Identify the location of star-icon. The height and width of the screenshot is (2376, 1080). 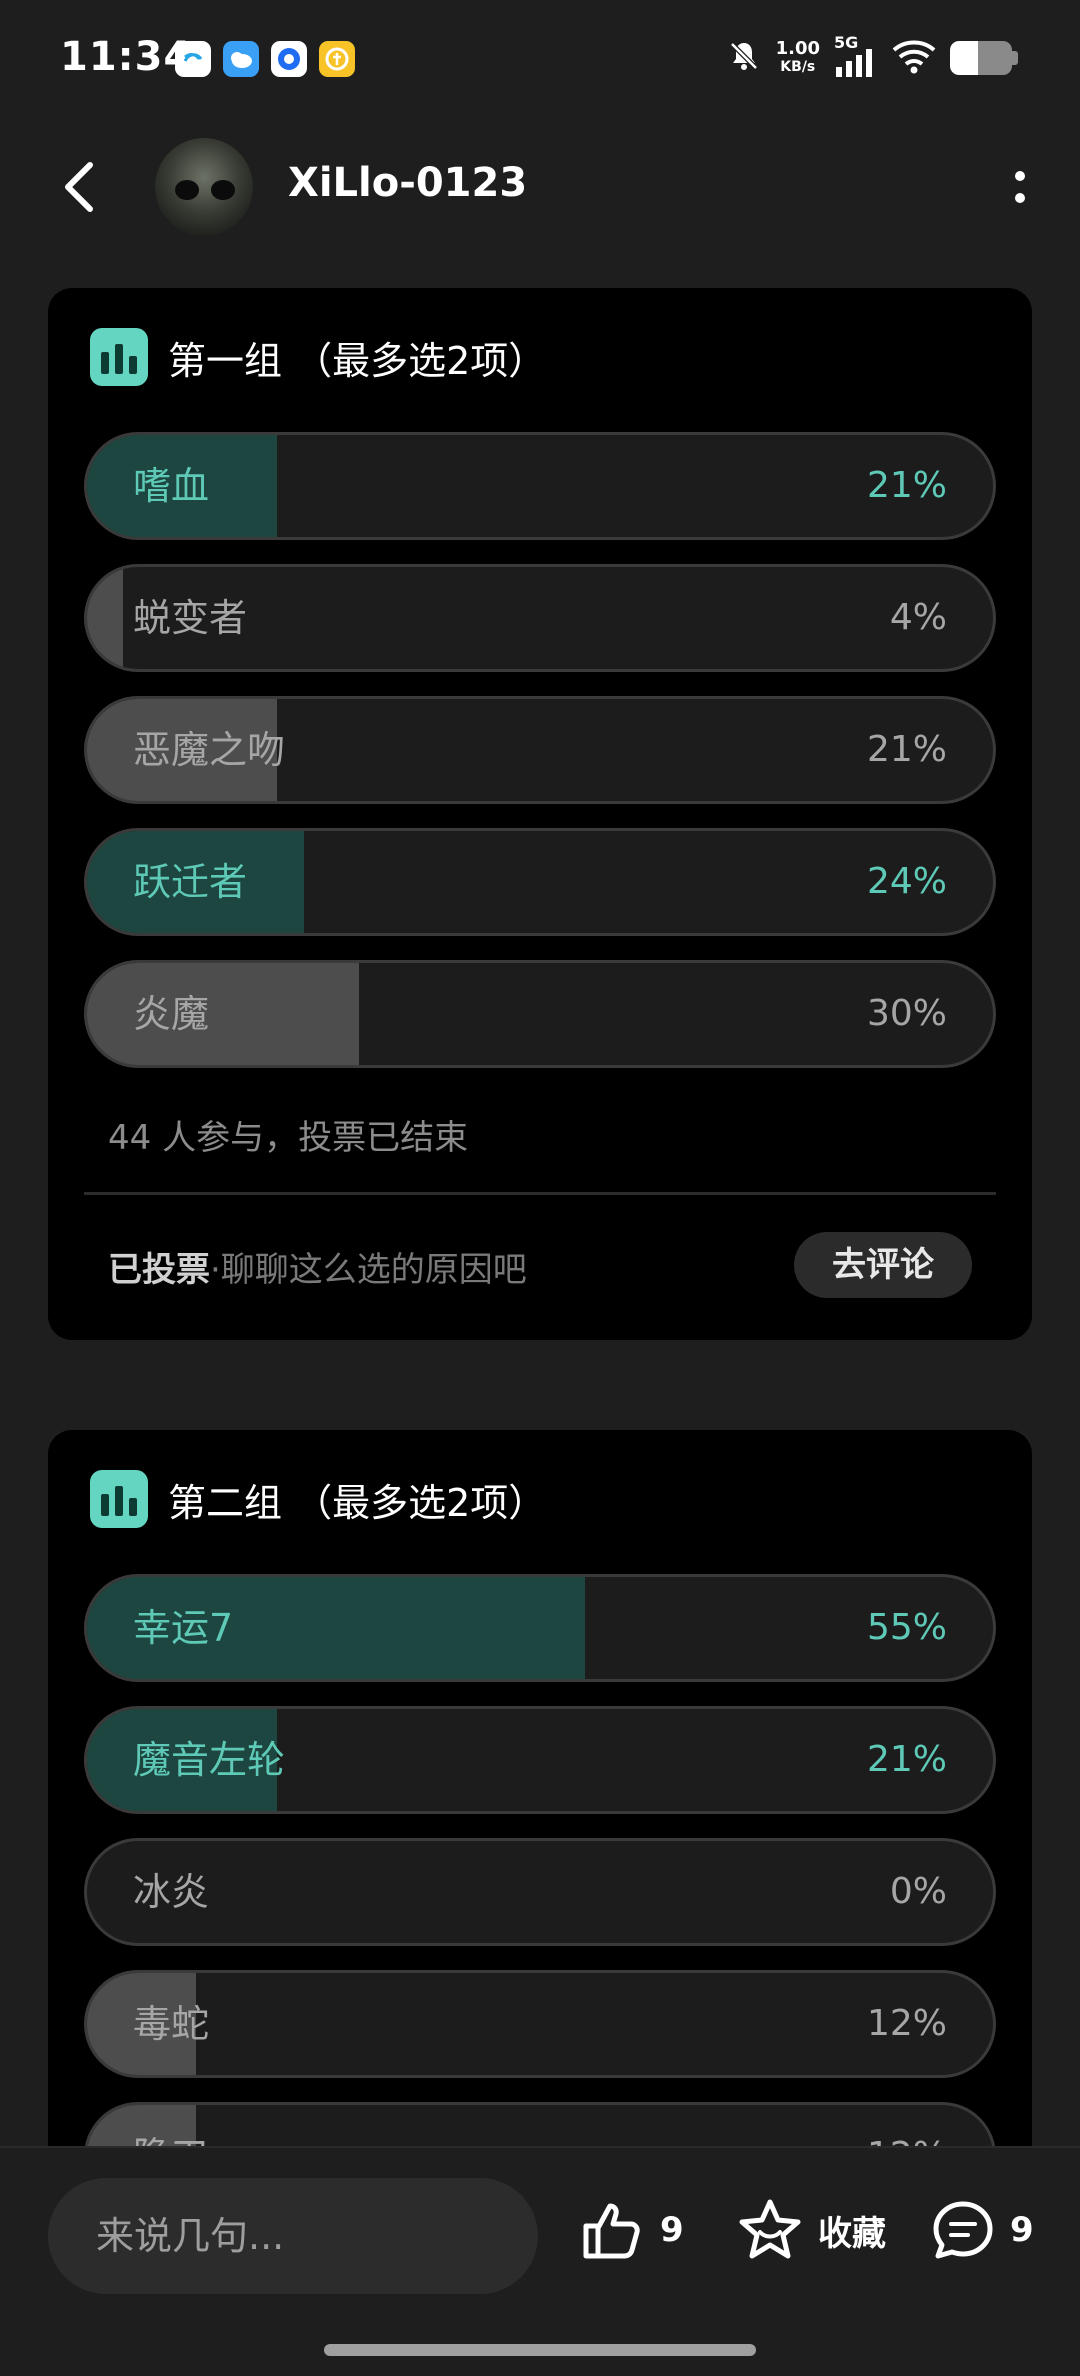
(770, 2229).